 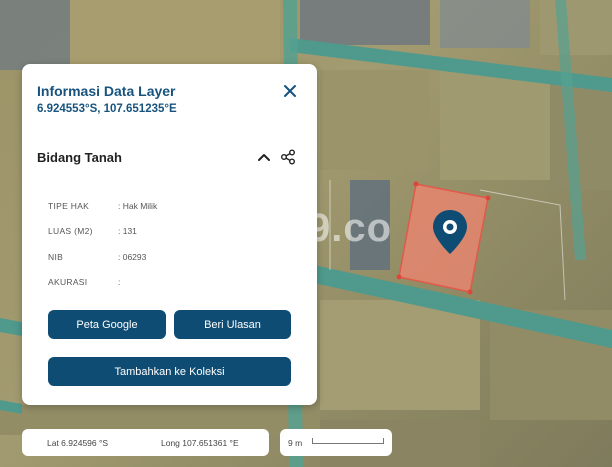 I want to click on scale-label: 9 m, so click(x=295, y=443).